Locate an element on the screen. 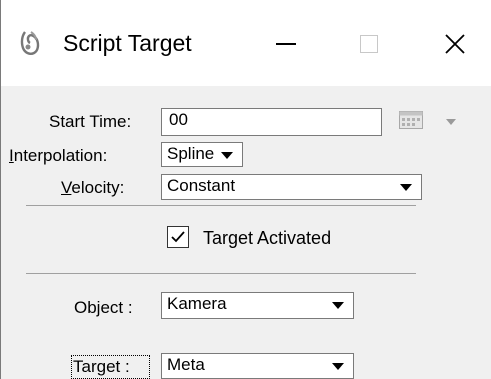 This screenshot has height=379, width=491. target-value: Meta is located at coordinates (186, 364).